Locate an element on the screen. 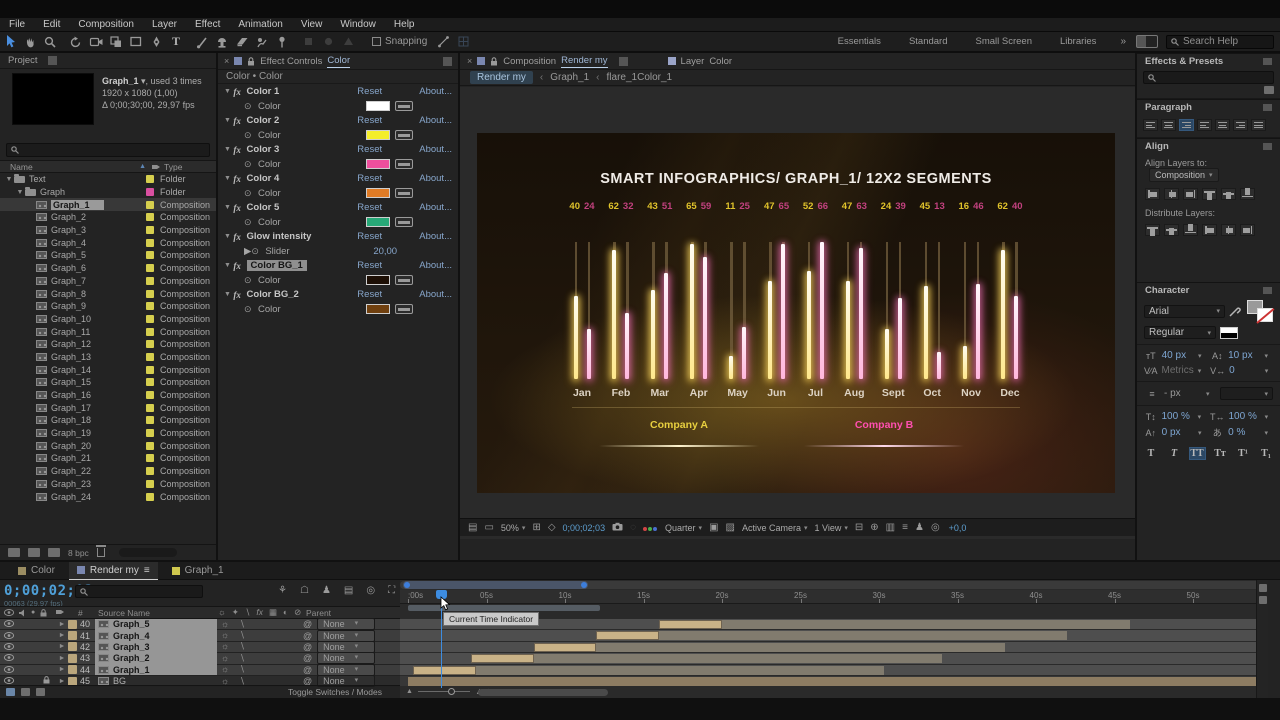 The width and height of the screenshot is (1280, 720). breadcrumb-flare: flare_1Color_1 is located at coordinates (640, 77).